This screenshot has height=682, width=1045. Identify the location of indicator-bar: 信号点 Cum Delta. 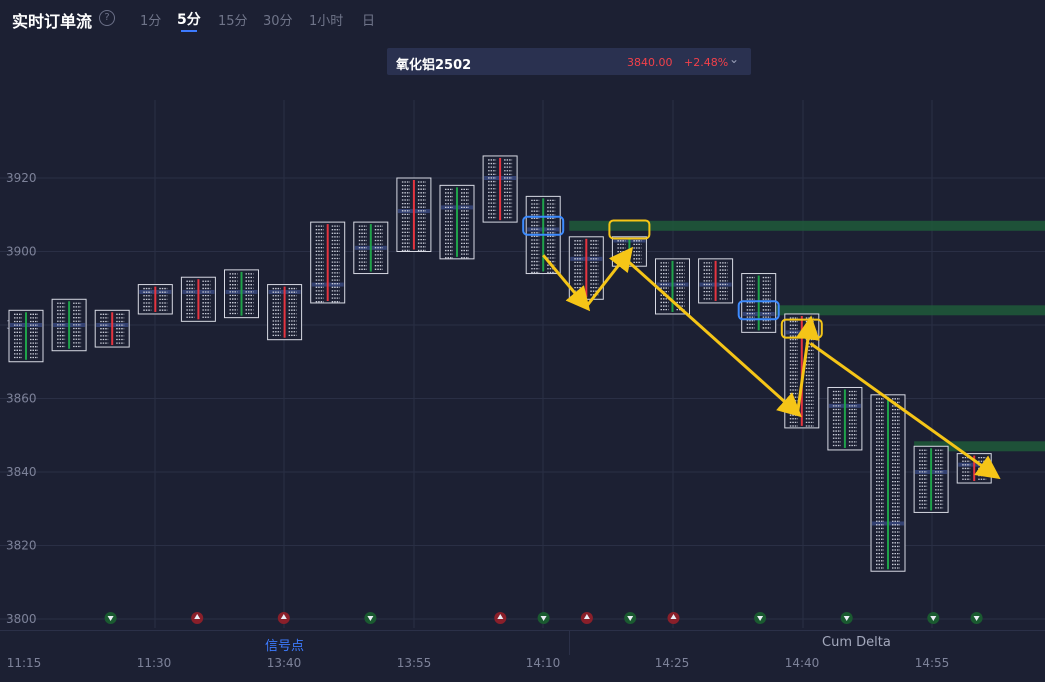
(522, 642).